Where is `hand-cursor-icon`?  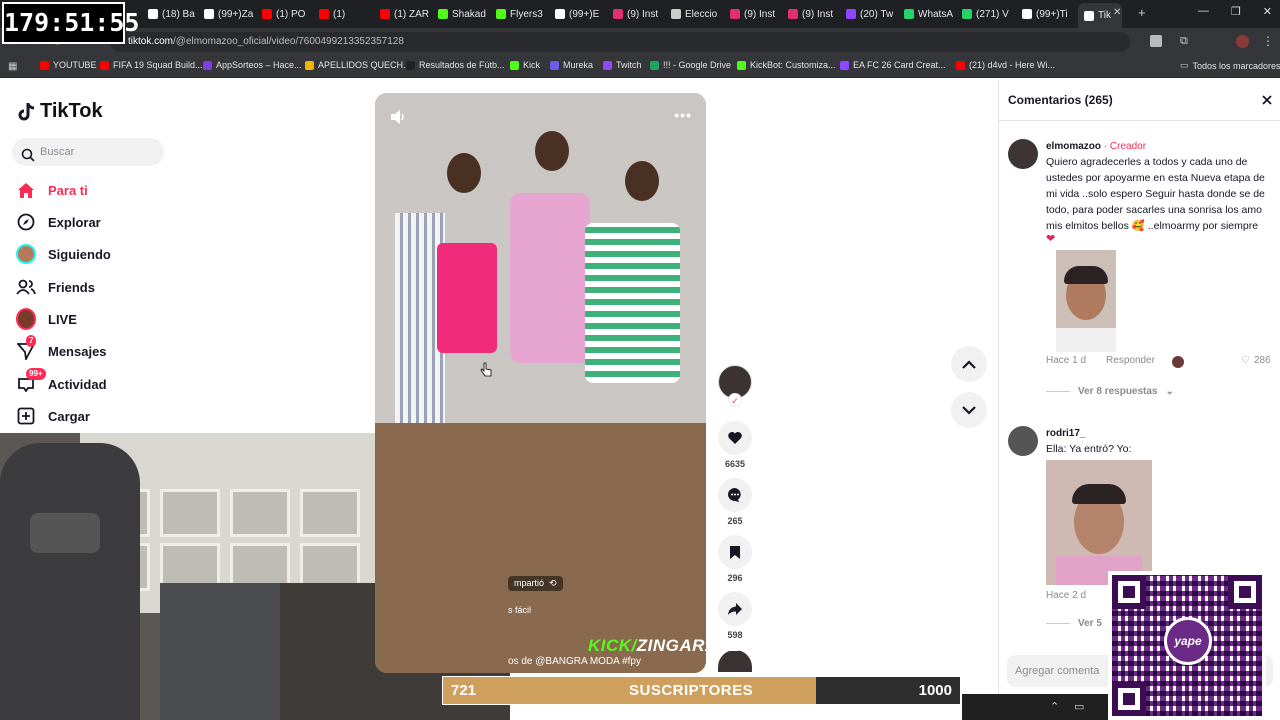
hand-cursor-icon is located at coordinates (486, 372).